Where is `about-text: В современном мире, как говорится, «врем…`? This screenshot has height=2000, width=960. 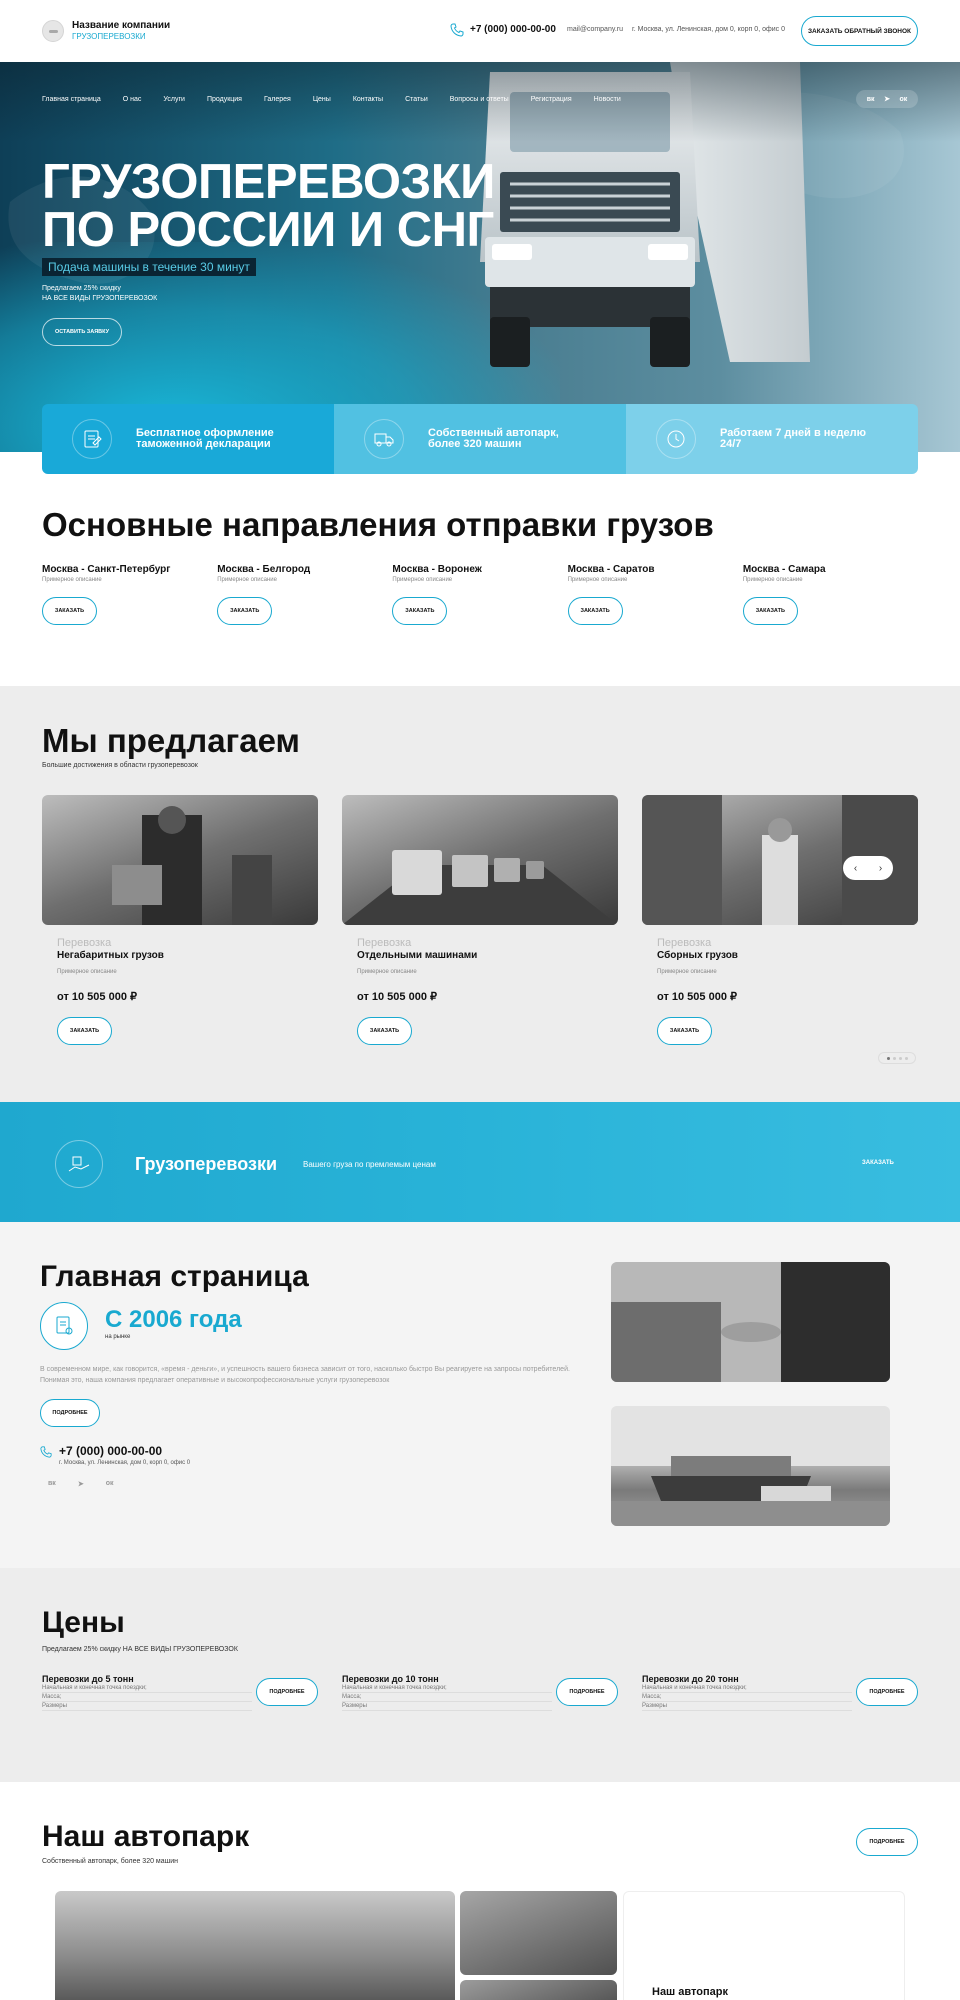
about-text: В современном мире, как говорится, «врем… is located at coordinates (305, 1375).